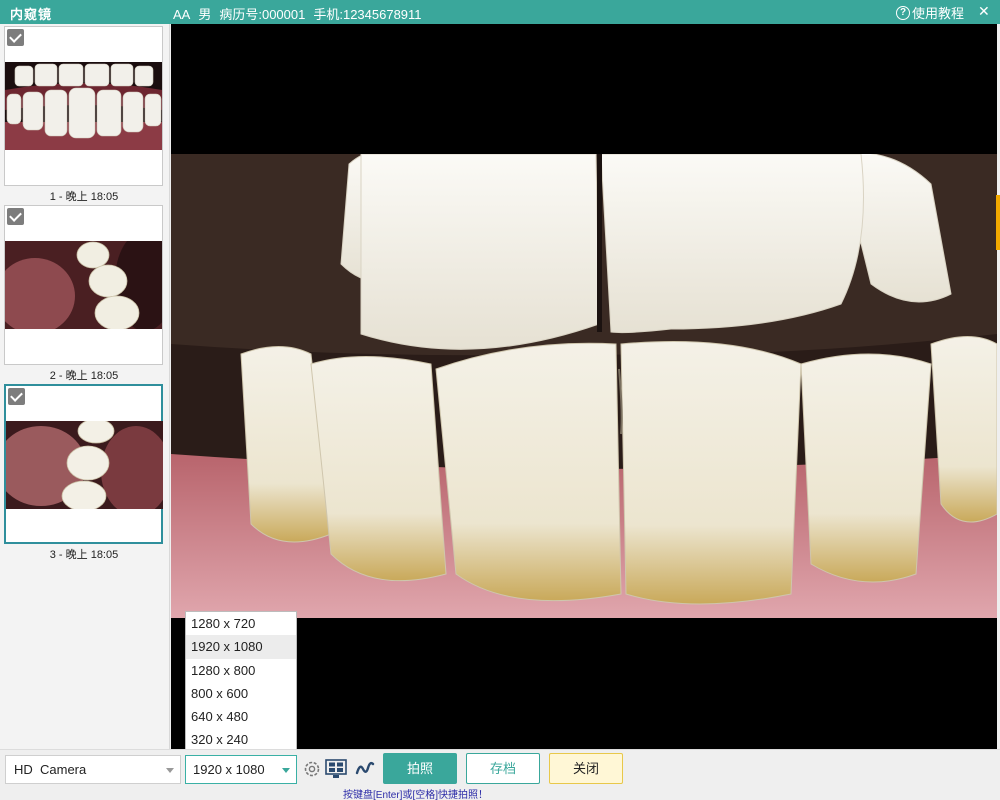 The image size is (1000, 800). I want to click on title-bar: 内窥镜 AA 男病历号:000001 手机:12345678911 ? 使用教程 ✕, so click(500, 12).